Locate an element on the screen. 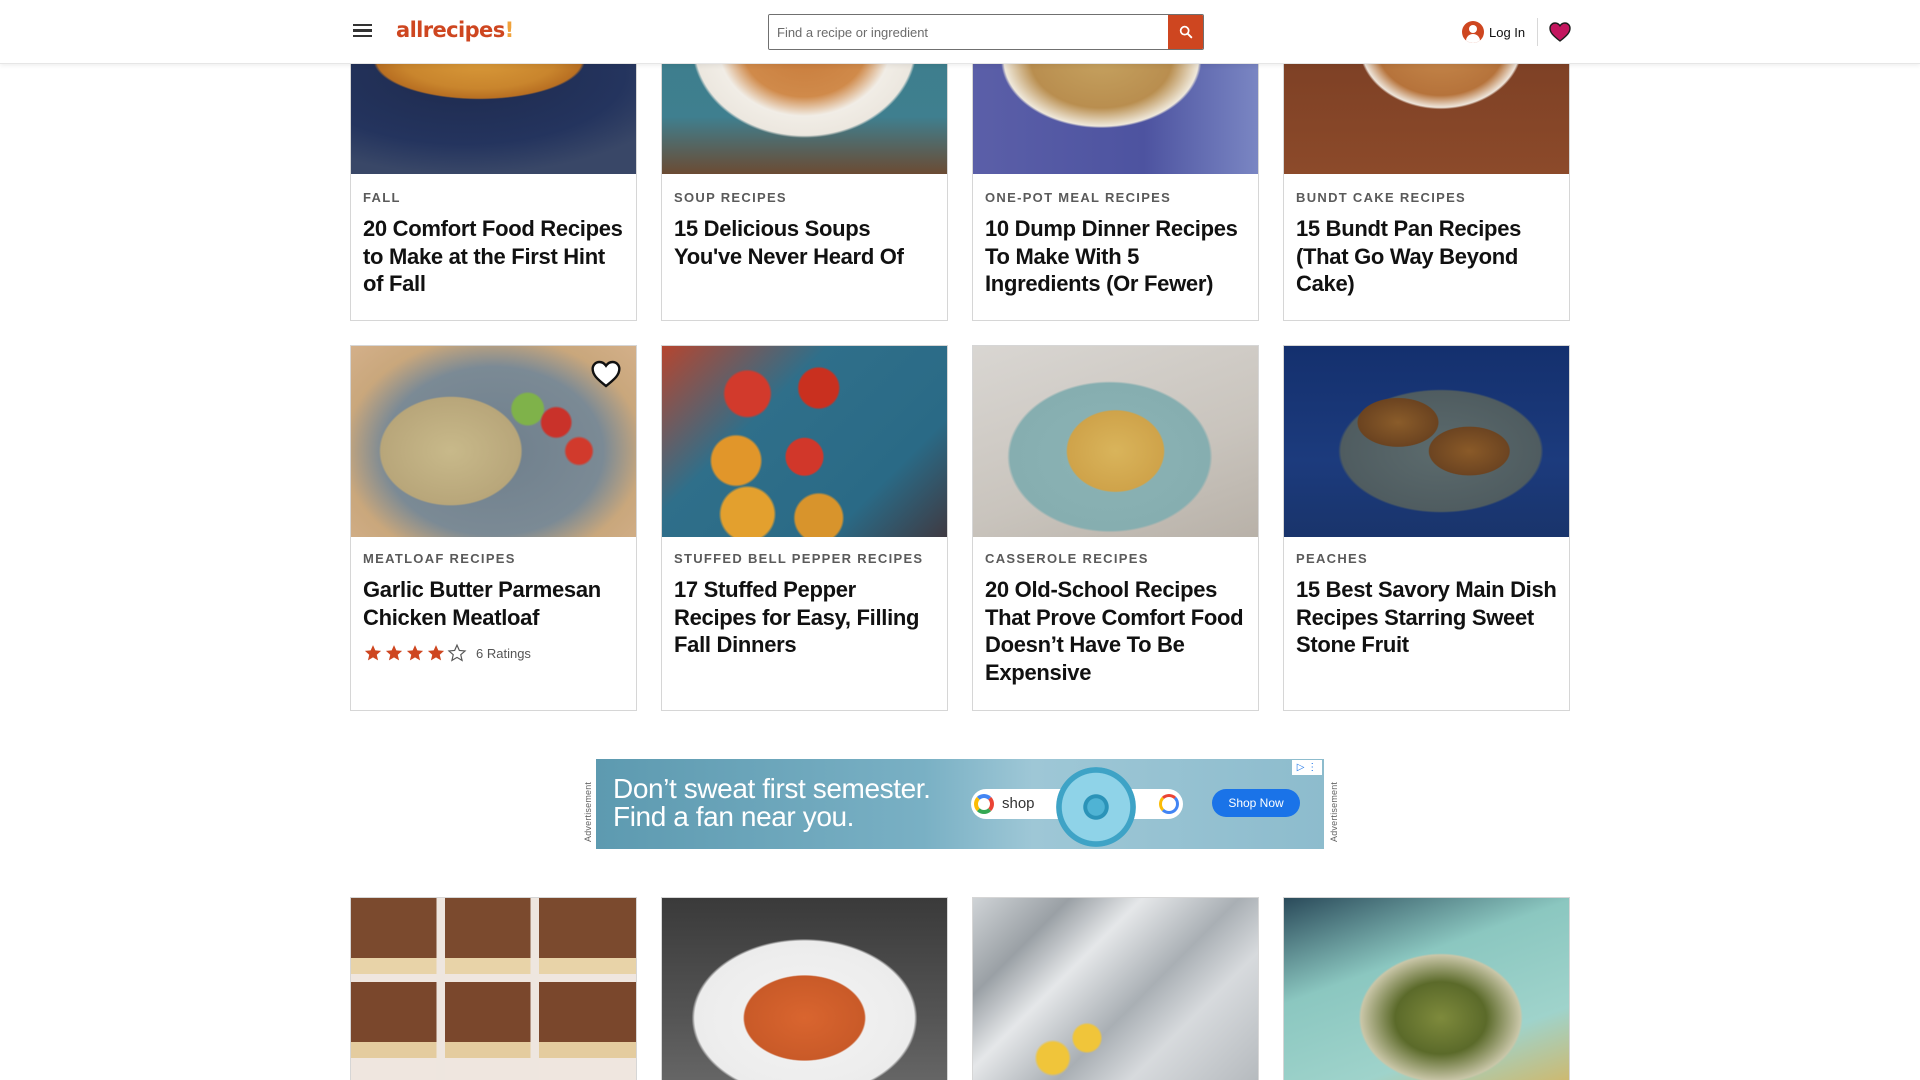  login-label: Log In is located at coordinates (1507, 32).